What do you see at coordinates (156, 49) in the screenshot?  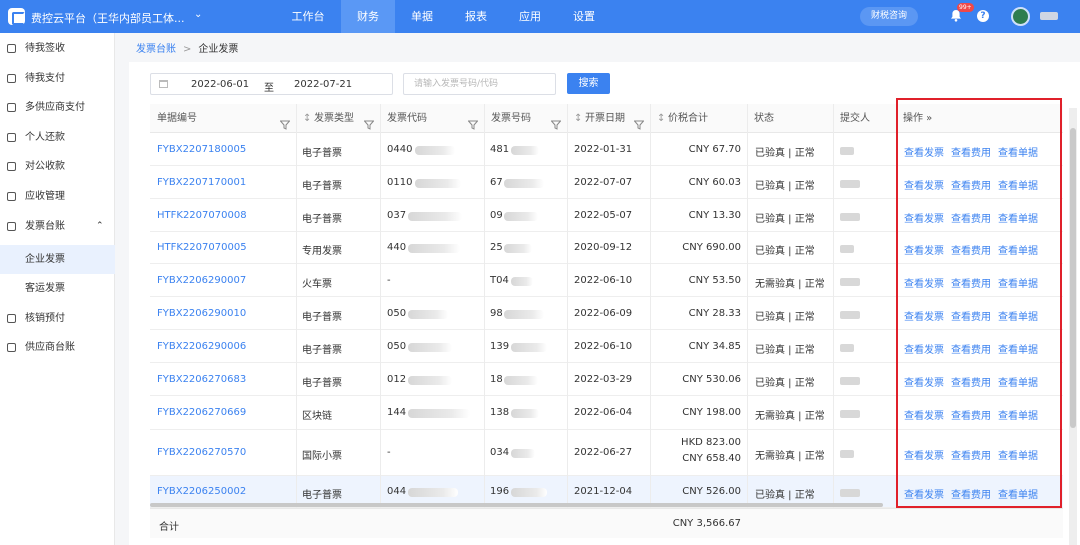 I see `breadcrumb-parent: 发票台账` at bounding box center [156, 49].